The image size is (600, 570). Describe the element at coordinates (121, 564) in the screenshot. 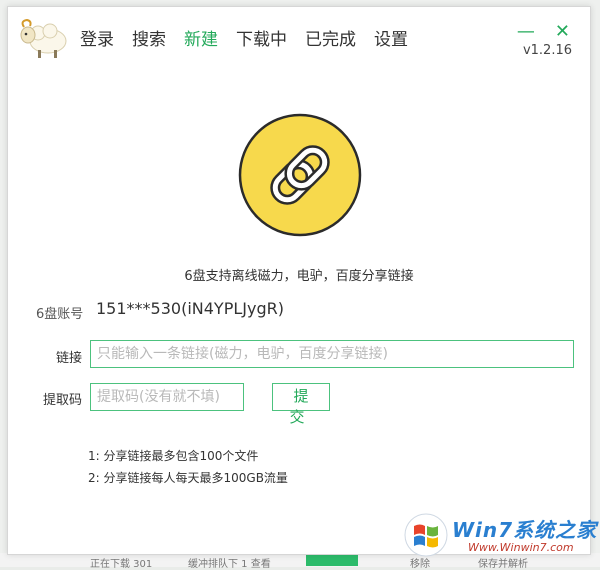

I see `bg-status-text: 正在下载 301` at that location.